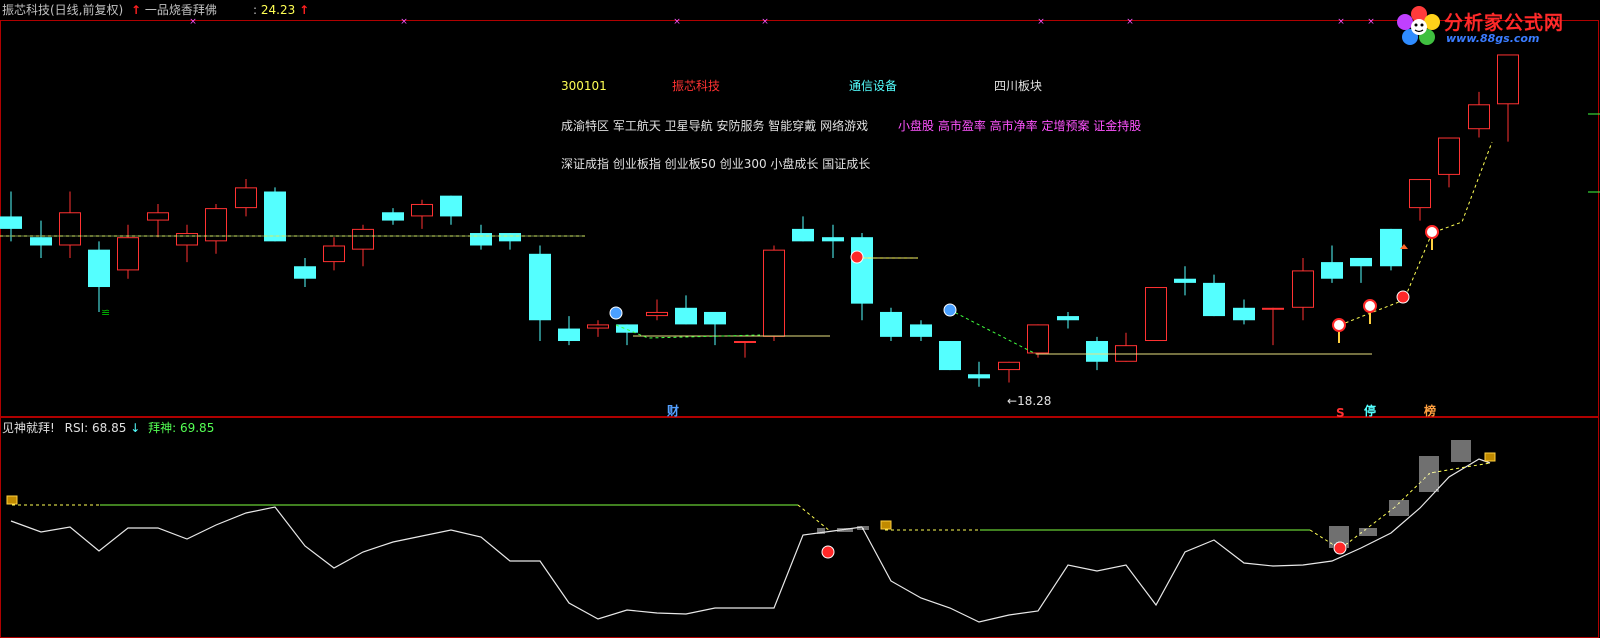 This screenshot has width=1600, height=638. I want to click on stock-concepts: 成渝特区 军工航天 卫星导航 安防服务 智能穿戴 网络游戏, so click(715, 126).